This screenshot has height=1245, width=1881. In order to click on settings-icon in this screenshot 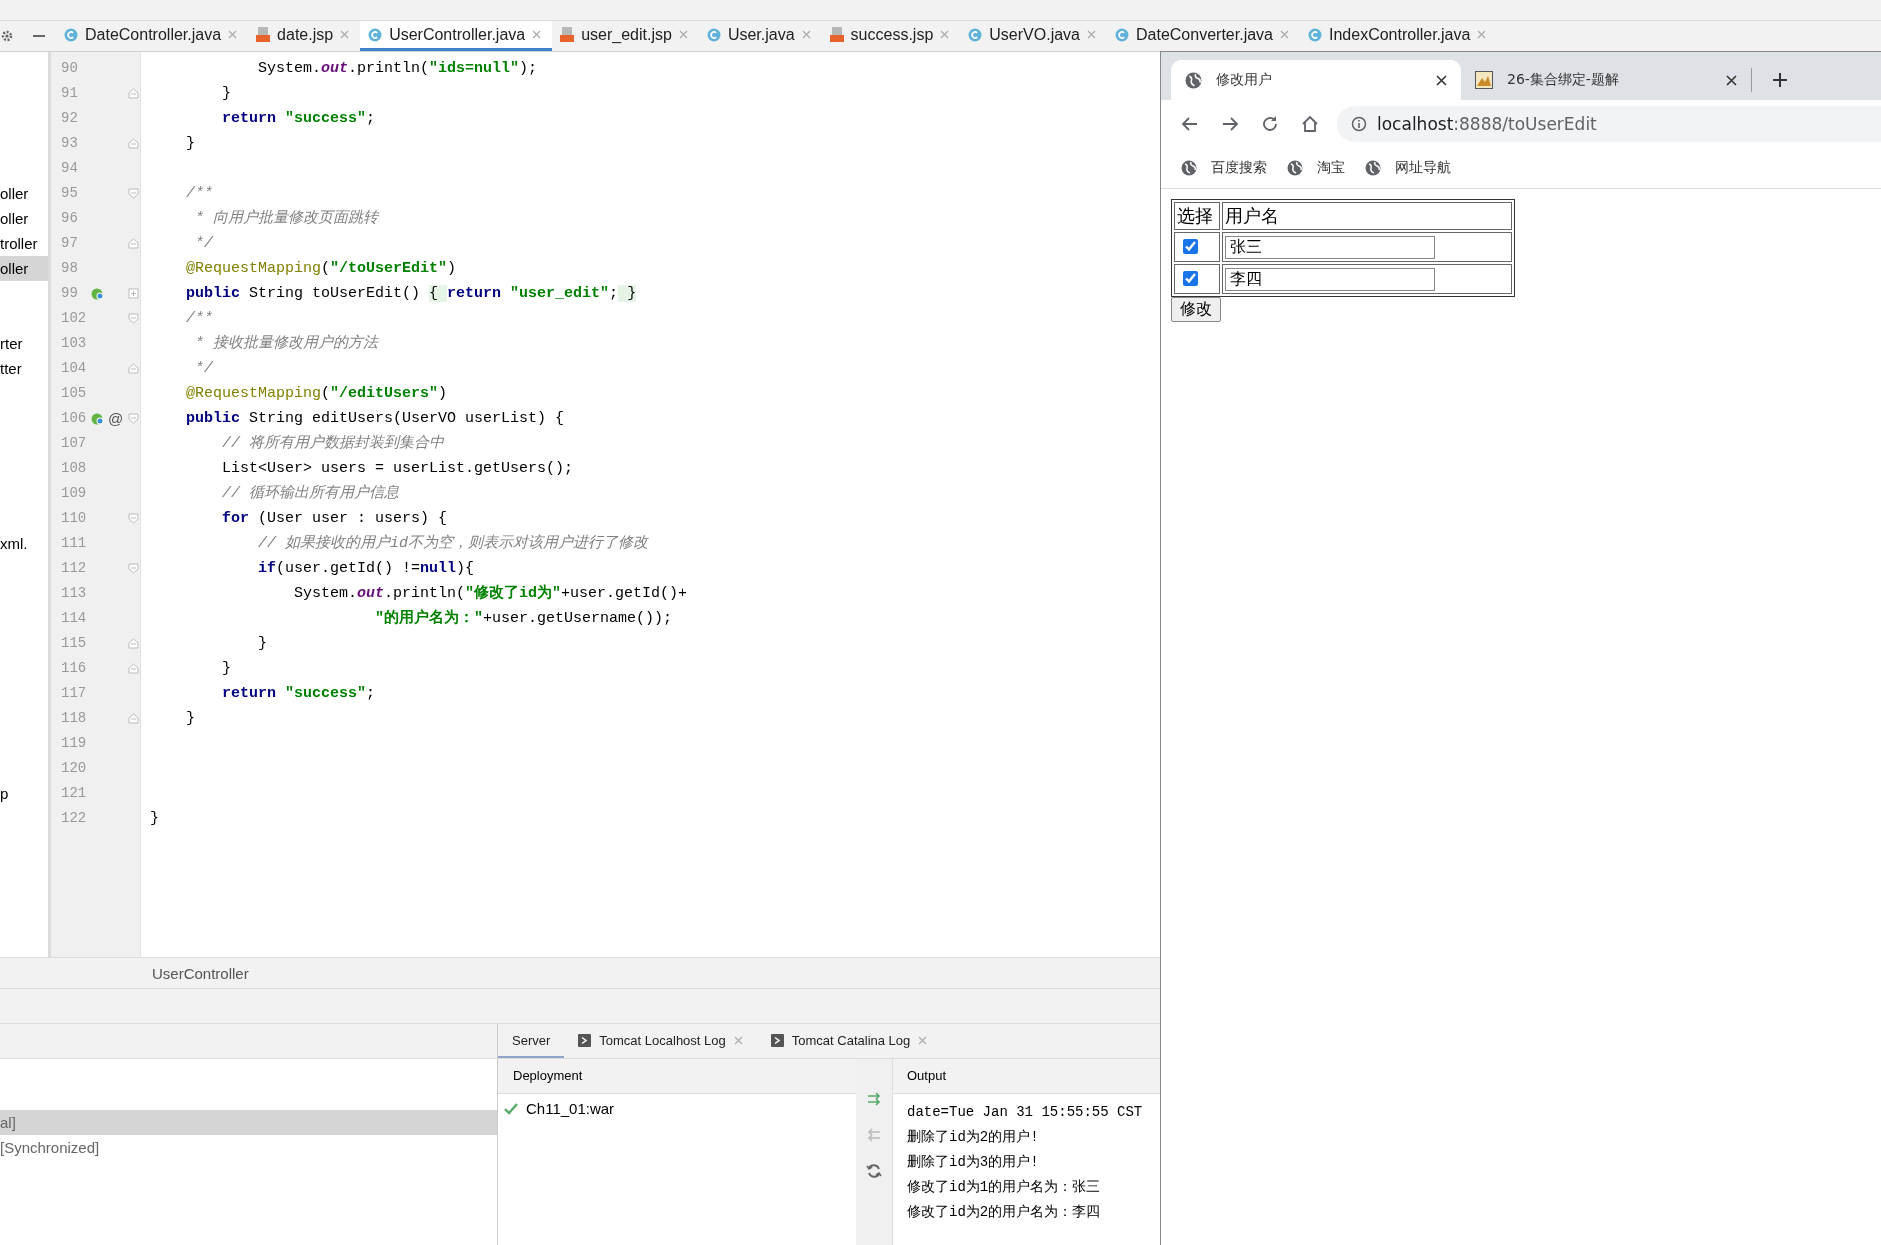, I will do `click(7, 36)`.